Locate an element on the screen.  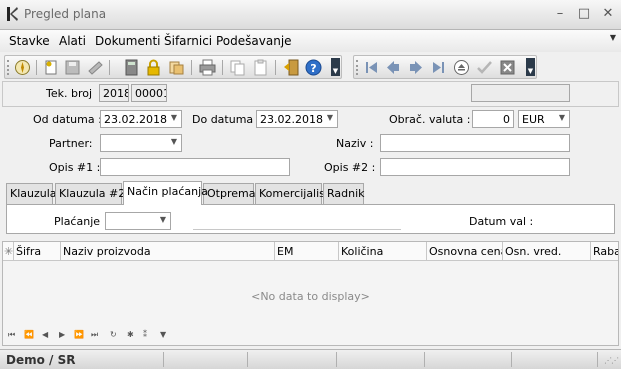
tab-komercijalist: Komercijalist is located at coordinates (292, 193).